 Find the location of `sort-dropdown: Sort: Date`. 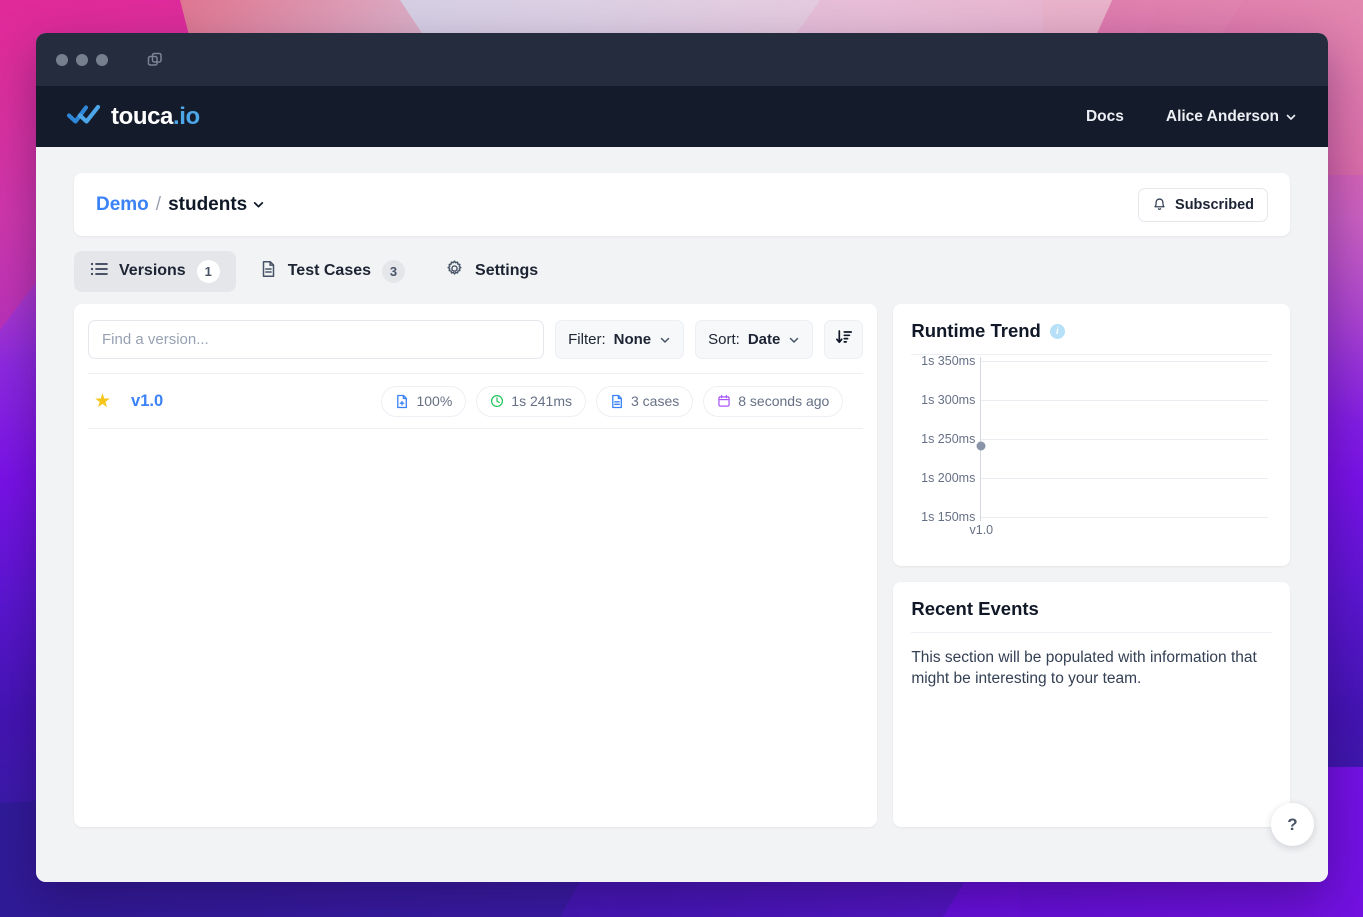

sort-dropdown: Sort: Date is located at coordinates (754, 339).